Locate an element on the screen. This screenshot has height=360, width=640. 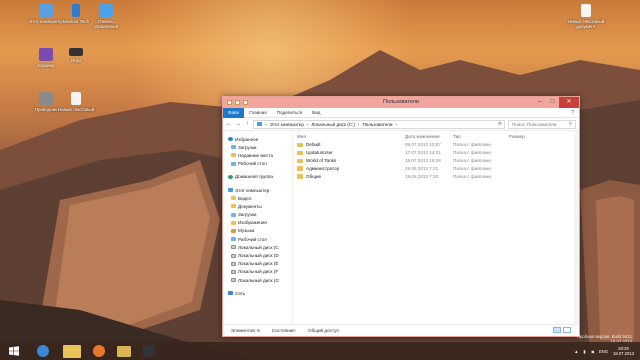
status-bar: Элементов: 5 Состояние: Общий доступ is located at coordinates (401, 329).